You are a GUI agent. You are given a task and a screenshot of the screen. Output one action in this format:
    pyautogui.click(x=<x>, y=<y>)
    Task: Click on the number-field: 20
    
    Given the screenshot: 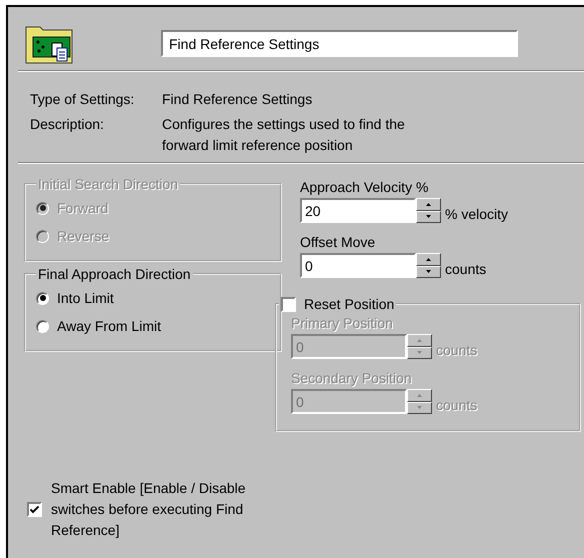 What is the action you would take?
    pyautogui.click(x=358, y=210)
    